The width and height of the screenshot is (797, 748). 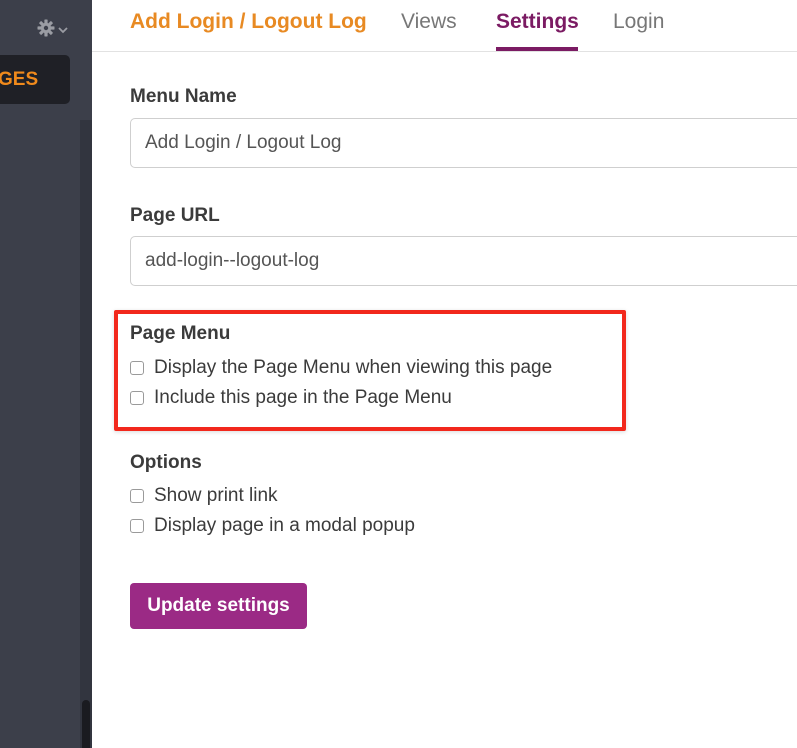 I want to click on print-link-label: Show print link, so click(x=216, y=495).